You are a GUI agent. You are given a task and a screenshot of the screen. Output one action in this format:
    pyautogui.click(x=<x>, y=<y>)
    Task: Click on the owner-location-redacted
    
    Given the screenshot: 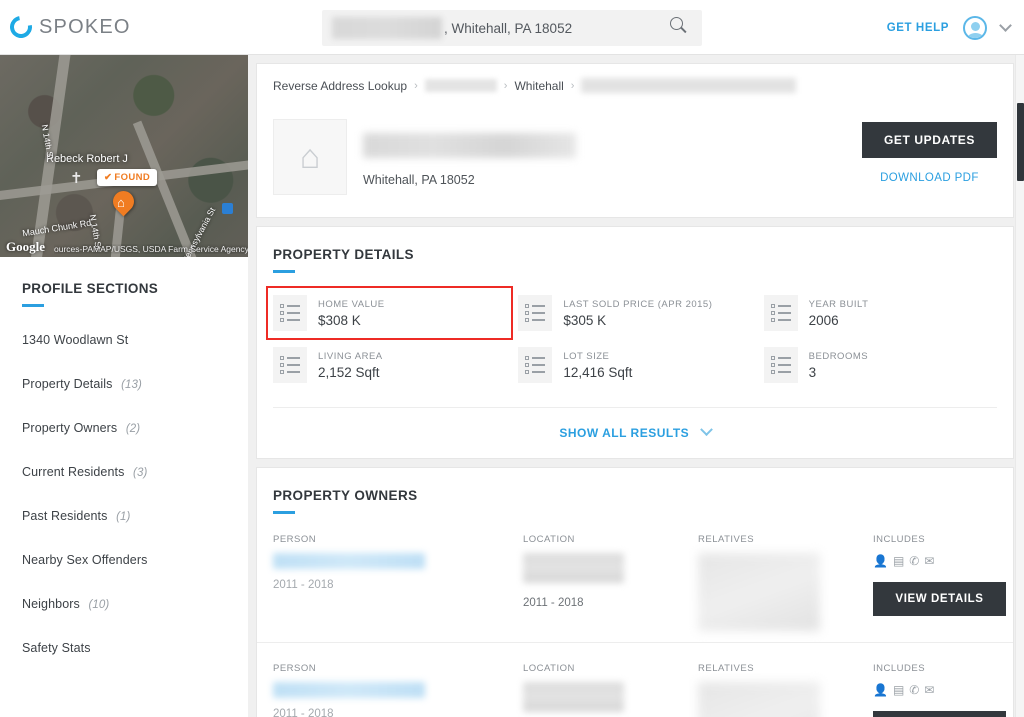 What is the action you would take?
    pyautogui.click(x=573, y=568)
    